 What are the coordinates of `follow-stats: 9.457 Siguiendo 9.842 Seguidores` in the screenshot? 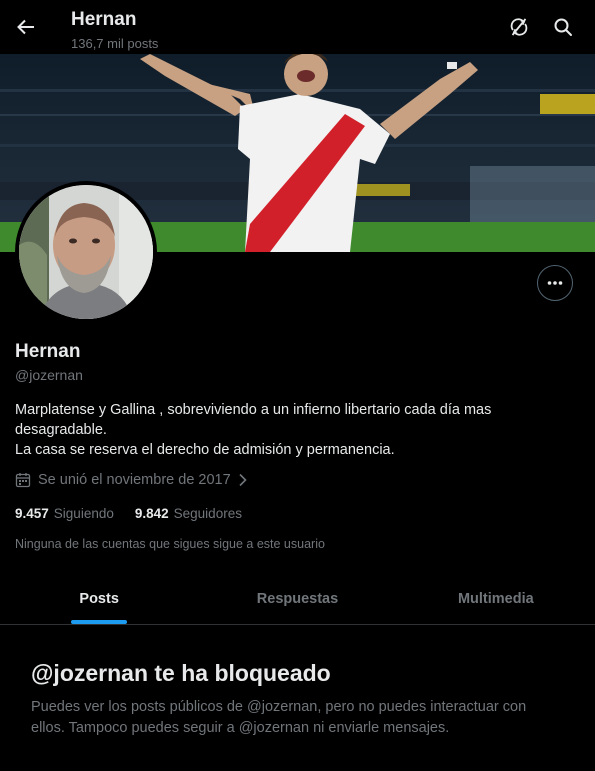 It's located at (139, 513).